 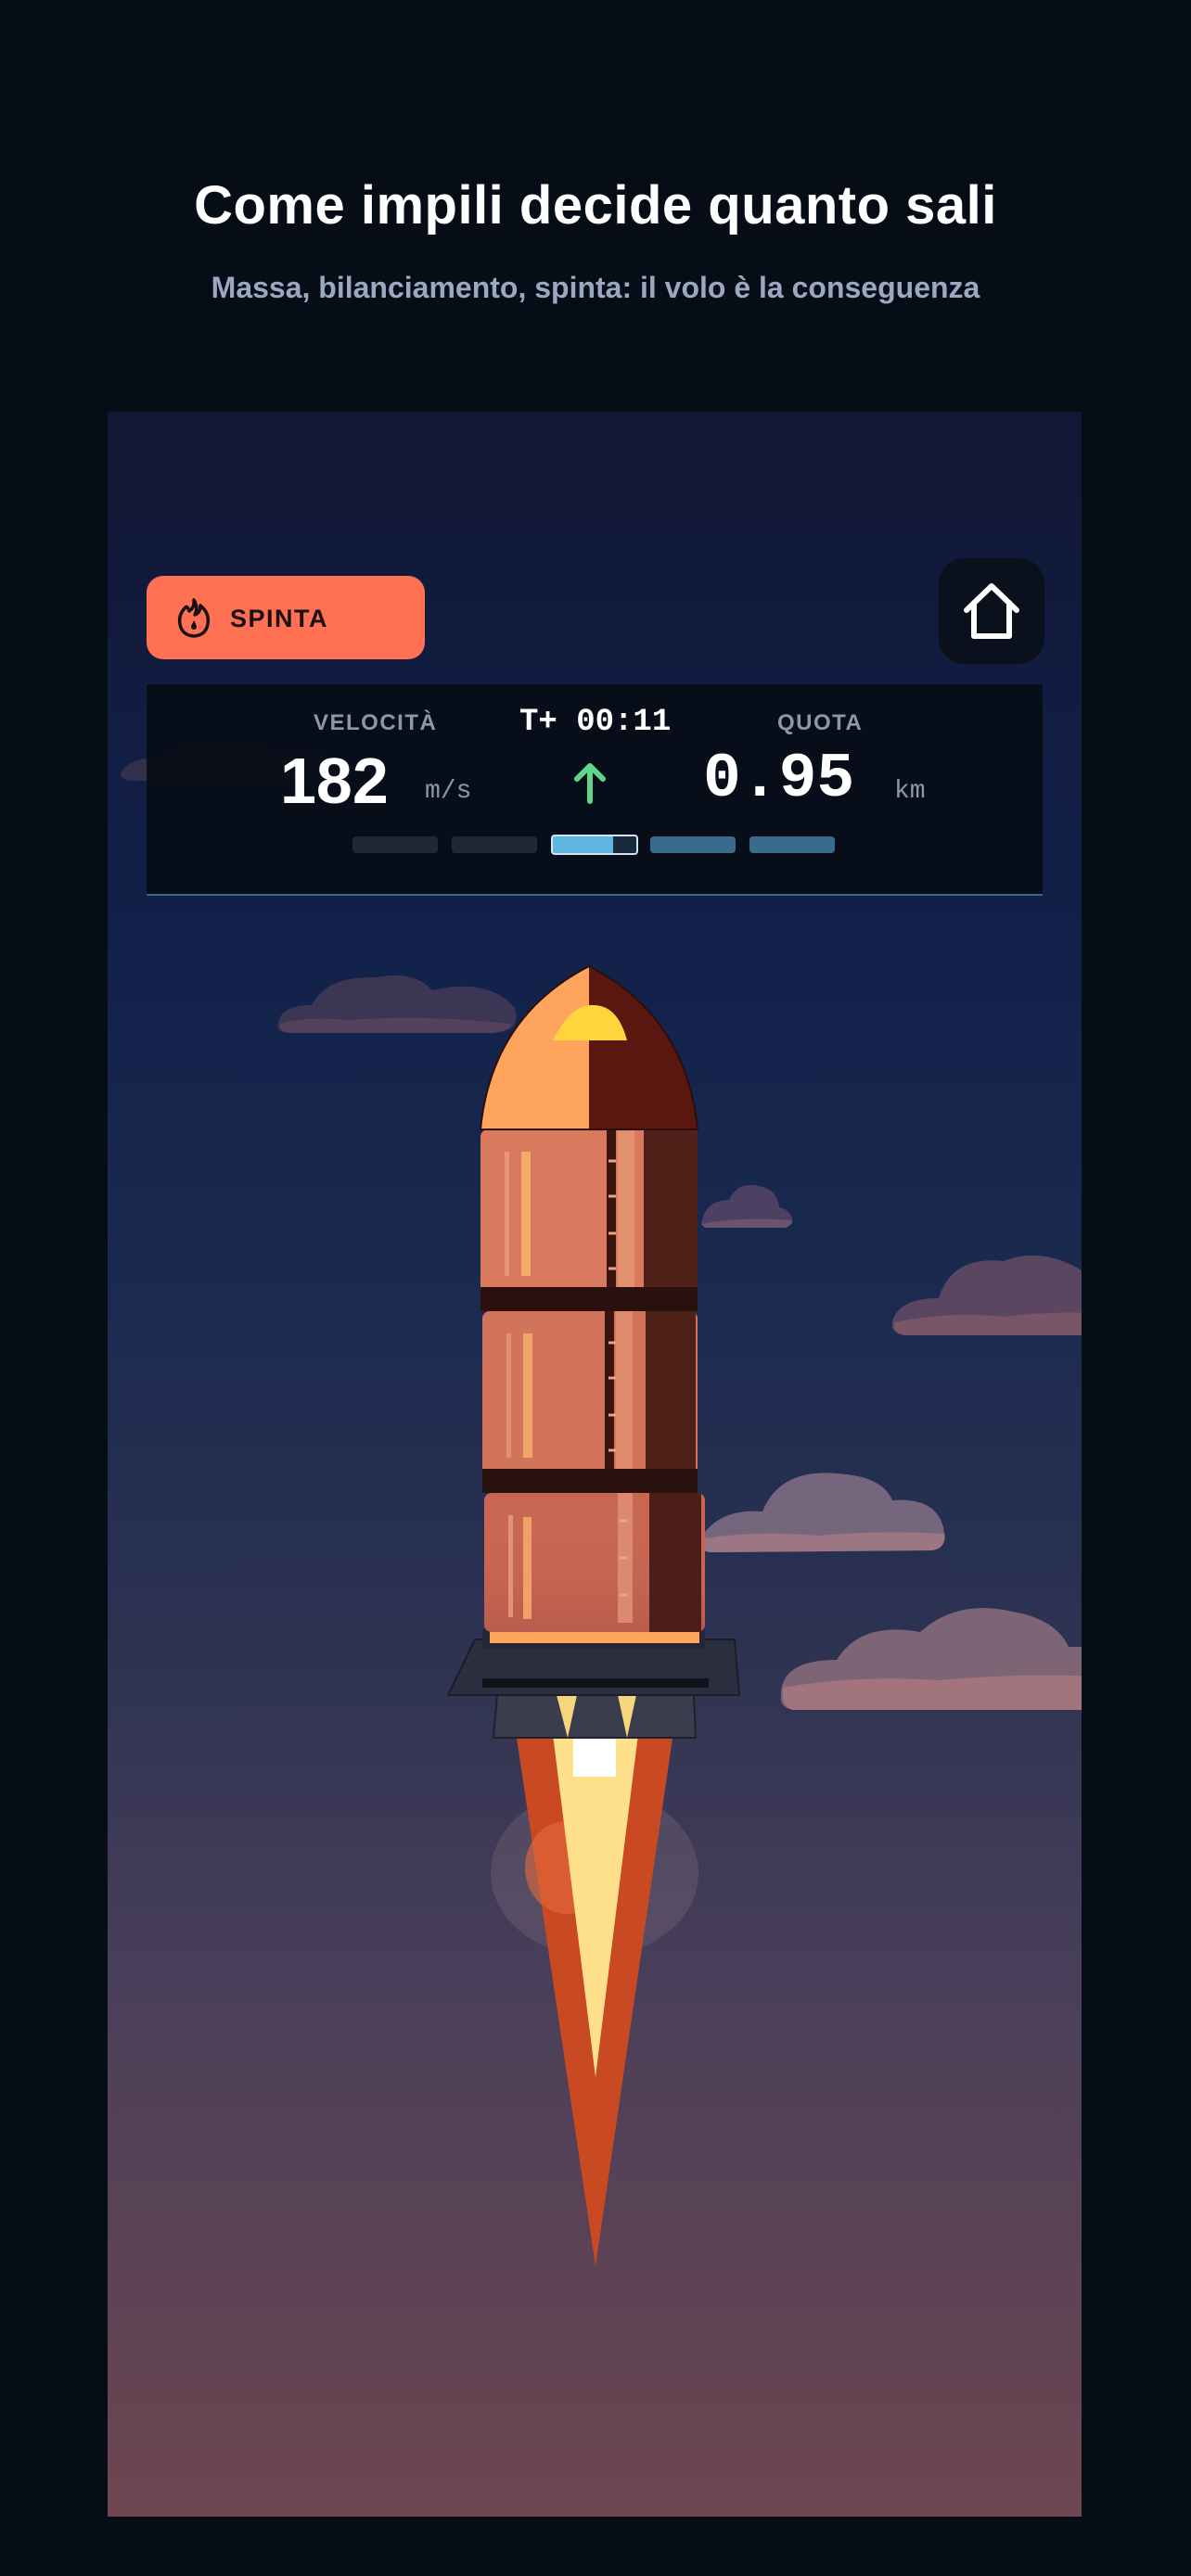 I want to click on rocket-nose, so click(x=589, y=1047).